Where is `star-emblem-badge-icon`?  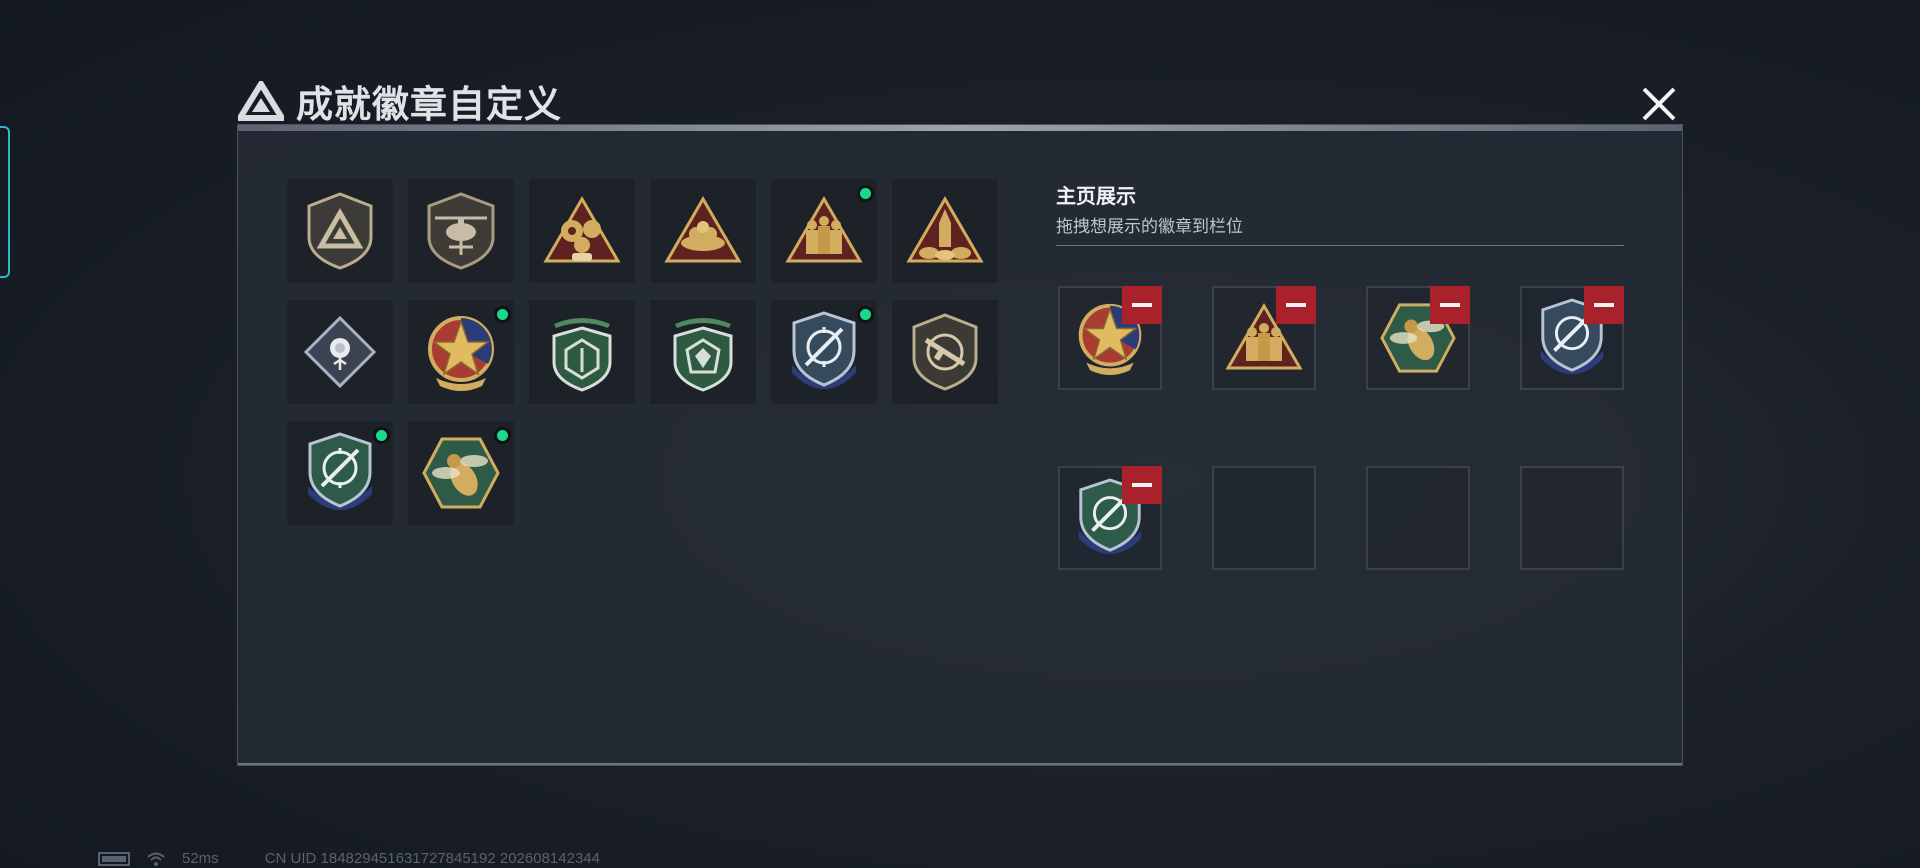 star-emblem-badge-icon is located at coordinates (461, 353).